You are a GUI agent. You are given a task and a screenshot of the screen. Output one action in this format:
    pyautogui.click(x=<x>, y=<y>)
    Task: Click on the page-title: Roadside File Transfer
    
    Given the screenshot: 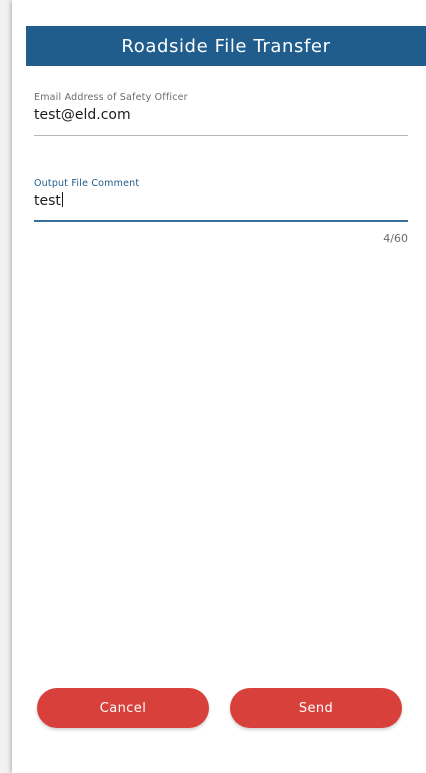 What is the action you would take?
    pyautogui.click(x=226, y=46)
    